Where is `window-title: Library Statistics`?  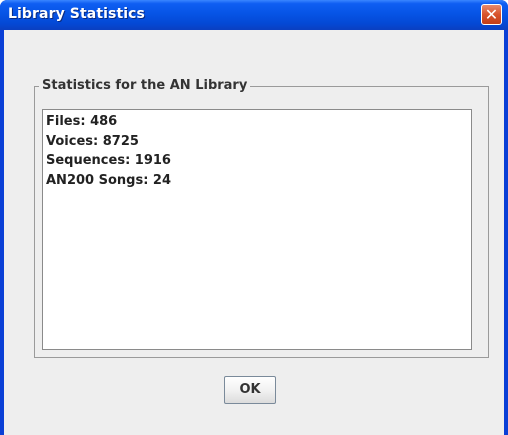 window-title: Library Statistics is located at coordinates (76, 14).